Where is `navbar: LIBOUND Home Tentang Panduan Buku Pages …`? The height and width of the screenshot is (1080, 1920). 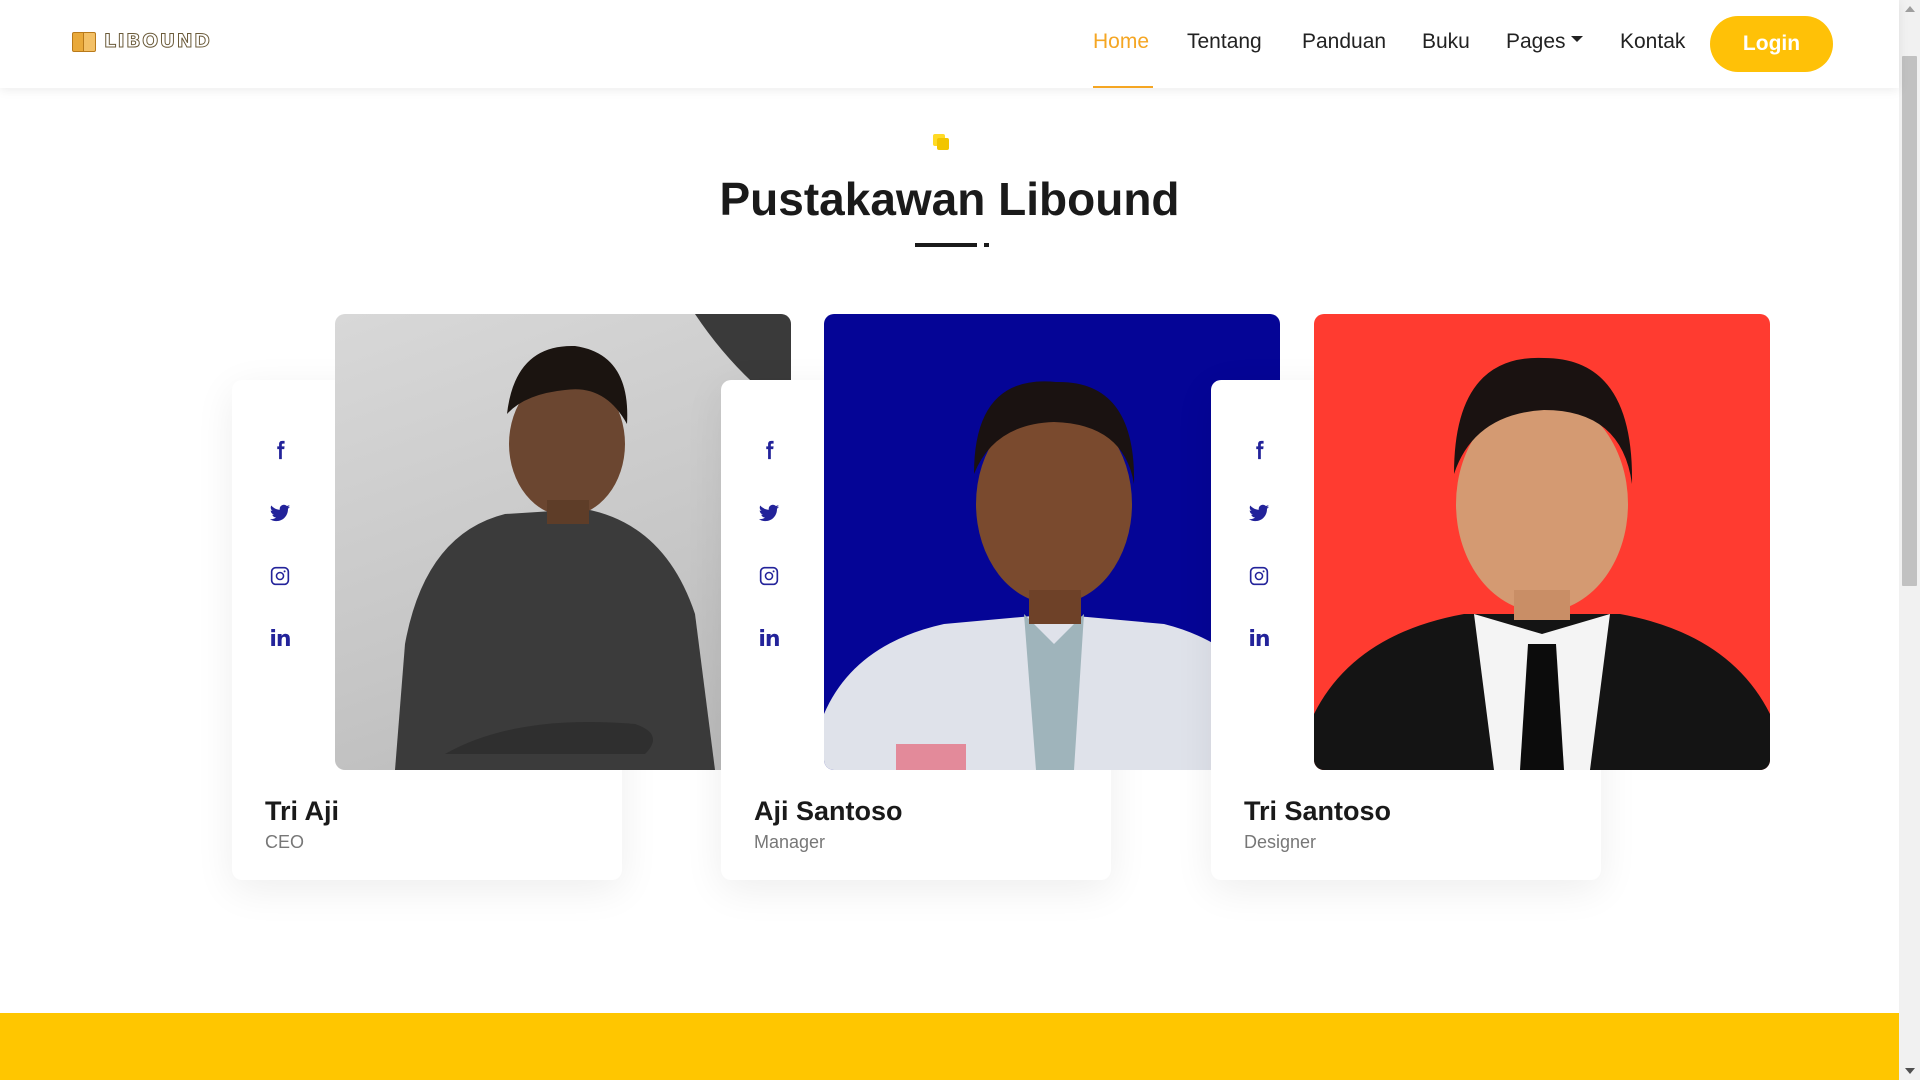 navbar: LIBOUND Home Tentang Panduan Buku Pages … is located at coordinates (949, 44).